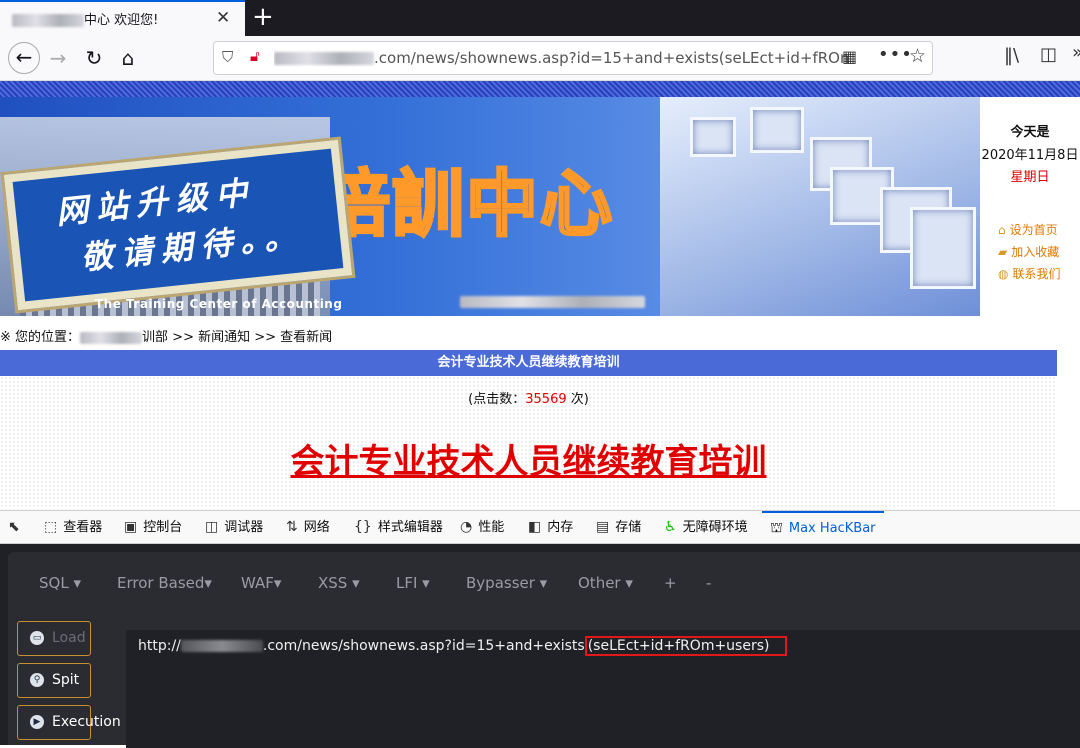  I want to click on debugger-icon: ◫, so click(212, 527).